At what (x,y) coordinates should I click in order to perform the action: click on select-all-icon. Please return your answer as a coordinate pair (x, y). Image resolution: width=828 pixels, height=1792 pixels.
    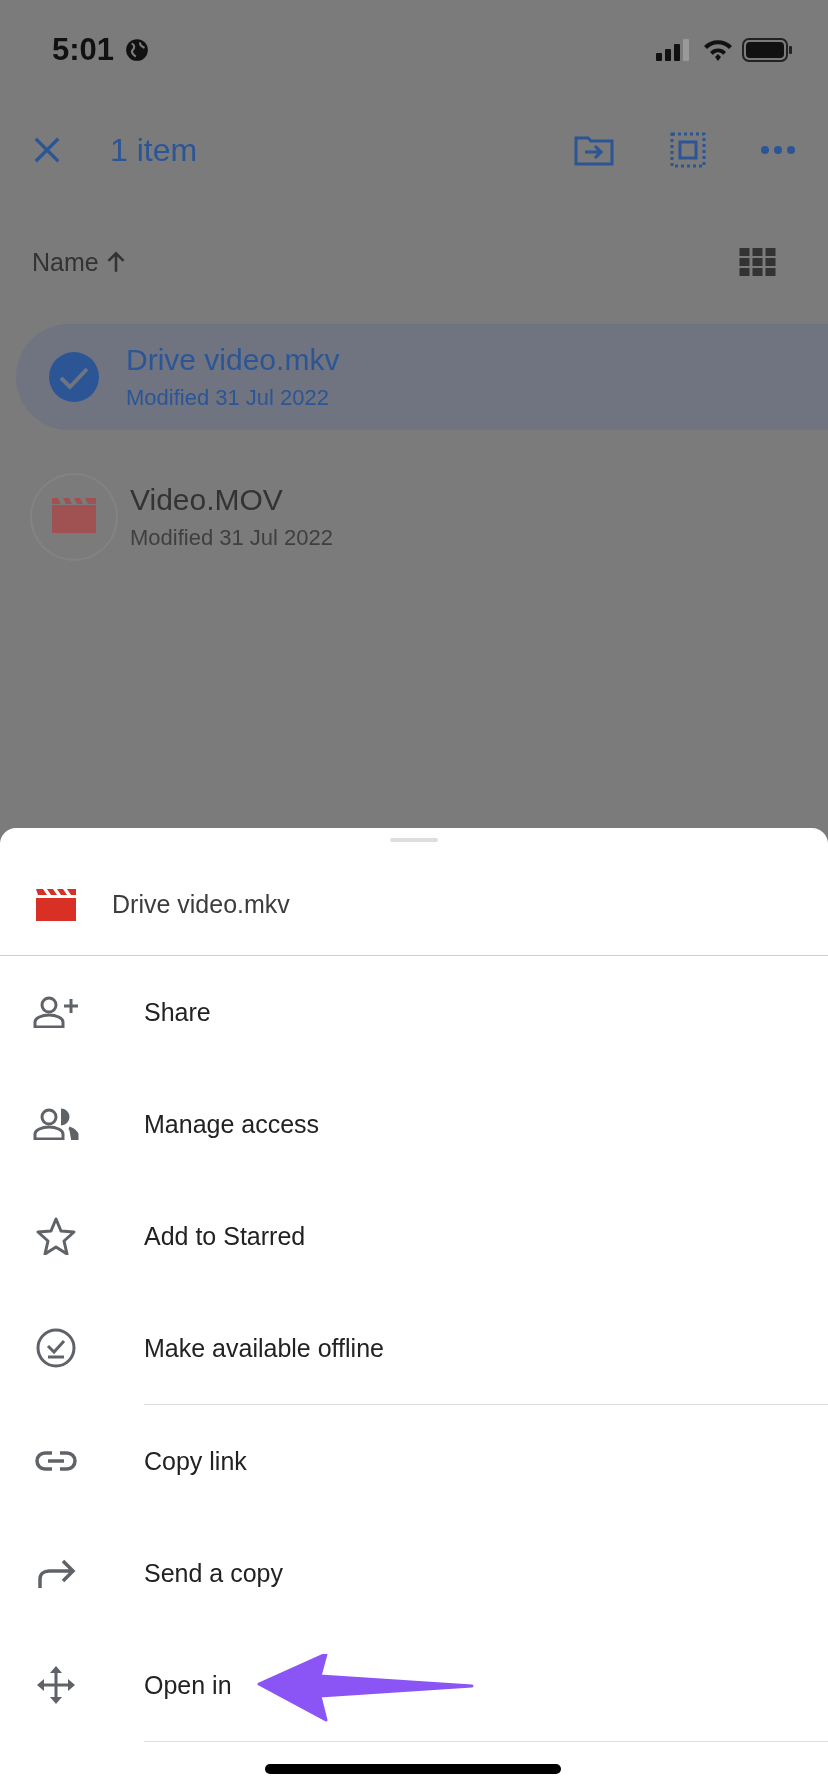
    Looking at the image, I should click on (688, 150).